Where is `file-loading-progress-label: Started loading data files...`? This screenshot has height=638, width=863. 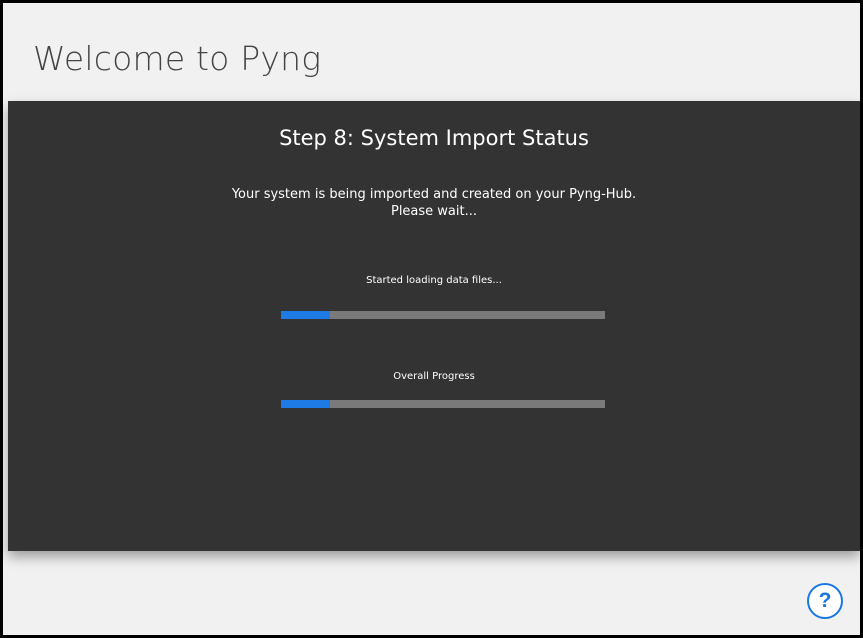
file-loading-progress-label: Started loading data files... is located at coordinates (434, 280).